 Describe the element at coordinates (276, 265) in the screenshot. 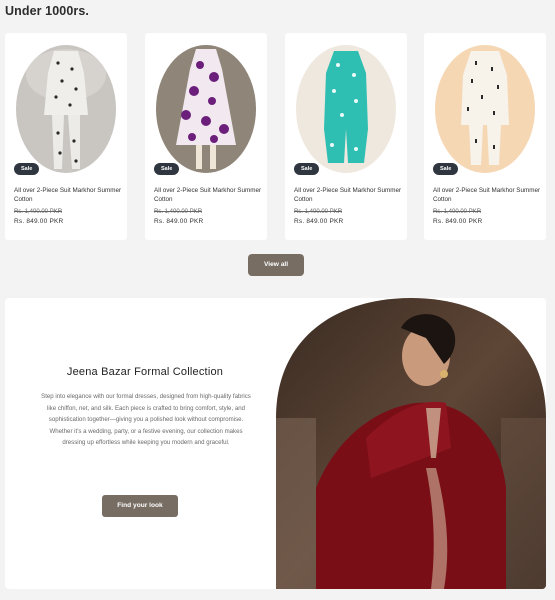

I see `view-all-button: View all` at that location.